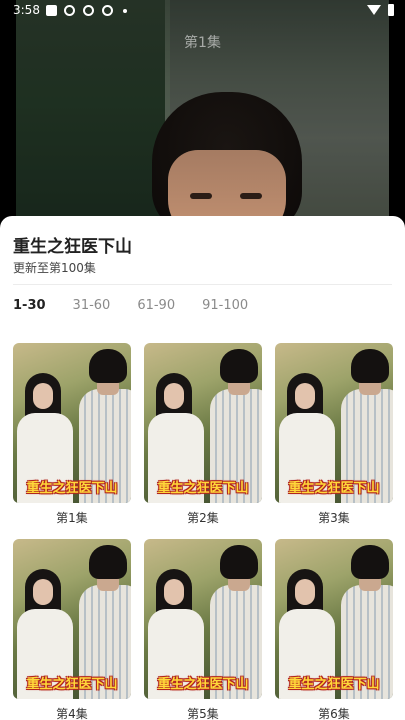 The height and width of the screenshot is (720, 405). Describe the element at coordinates (72, 247) in the screenshot. I see `drama-title: 重生之狂医下山` at that location.